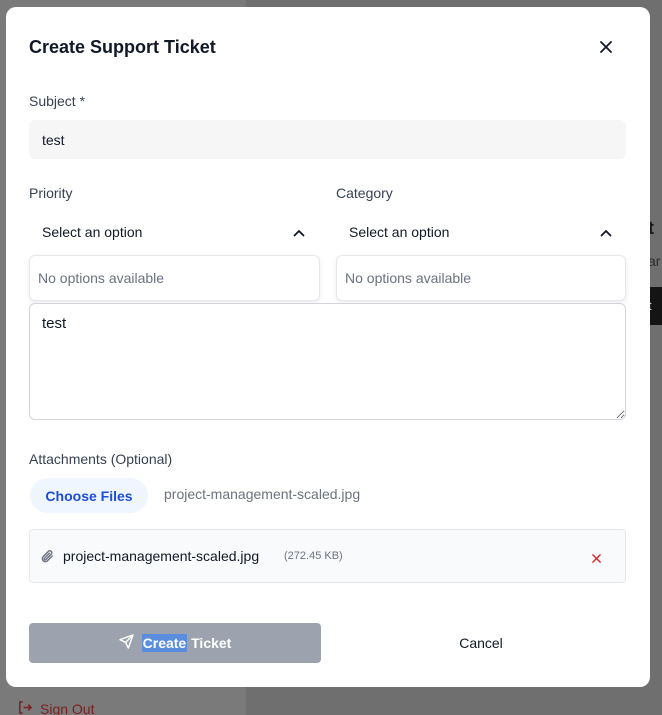 Image resolution: width=662 pixels, height=715 pixels. Describe the element at coordinates (313, 556) in the screenshot. I see `attachment-file-size: (272.45 KB)` at that location.